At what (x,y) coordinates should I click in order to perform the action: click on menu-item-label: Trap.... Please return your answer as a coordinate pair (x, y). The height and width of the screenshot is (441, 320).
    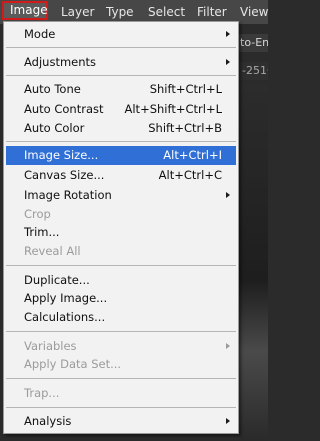
    Looking at the image, I should click on (42, 393).